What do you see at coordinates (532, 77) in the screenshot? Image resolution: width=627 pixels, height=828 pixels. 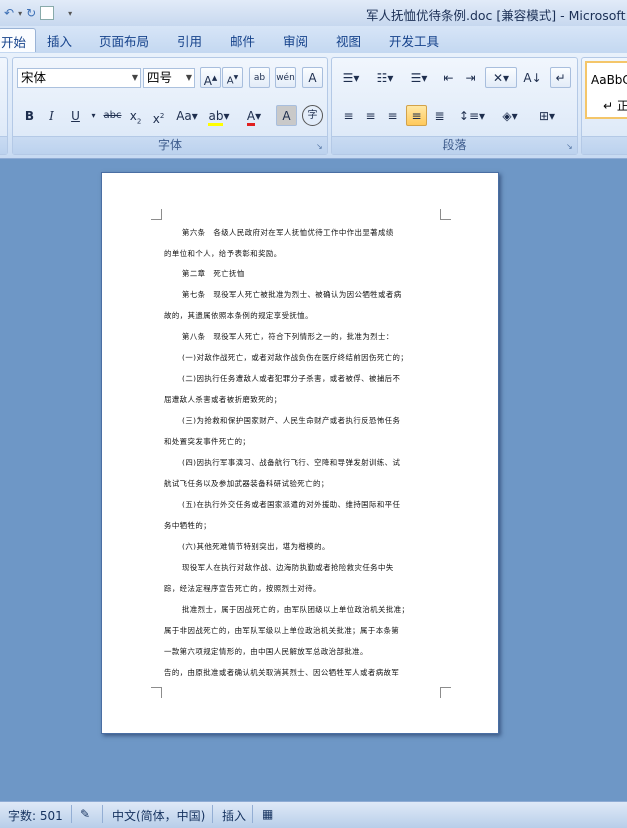 I see `sort-icon: A↓` at bounding box center [532, 77].